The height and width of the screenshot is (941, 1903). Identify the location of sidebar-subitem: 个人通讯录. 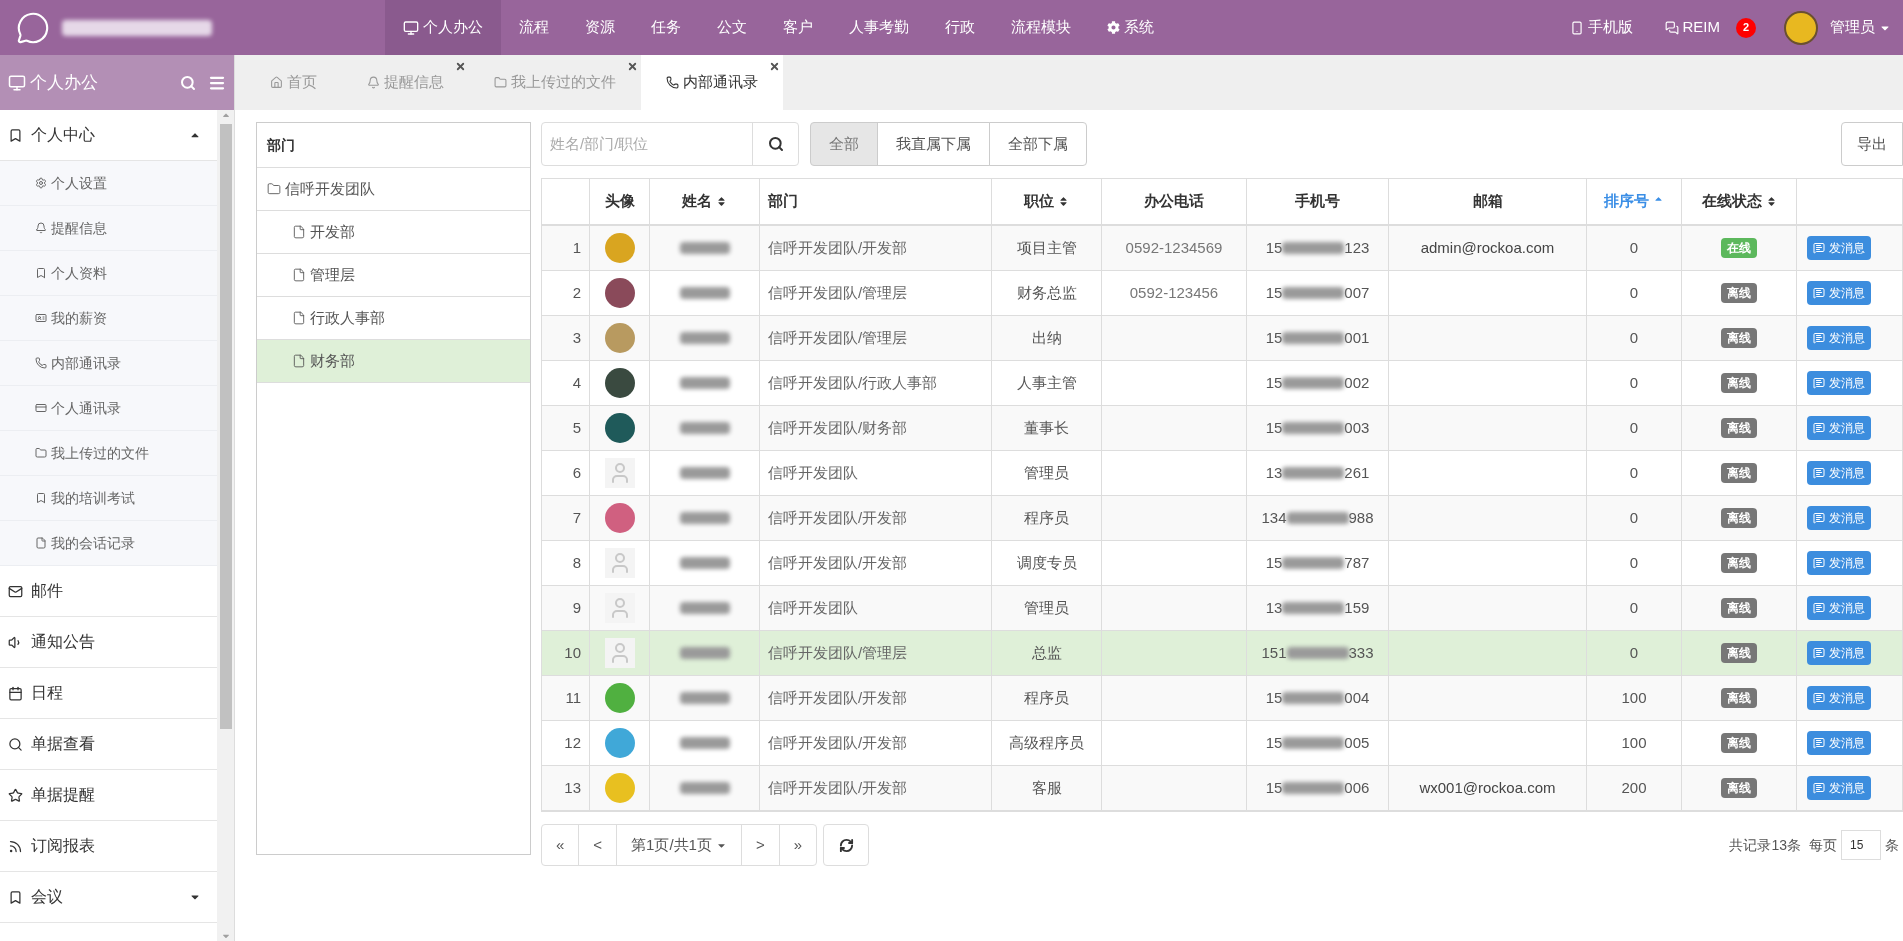
(108, 408).